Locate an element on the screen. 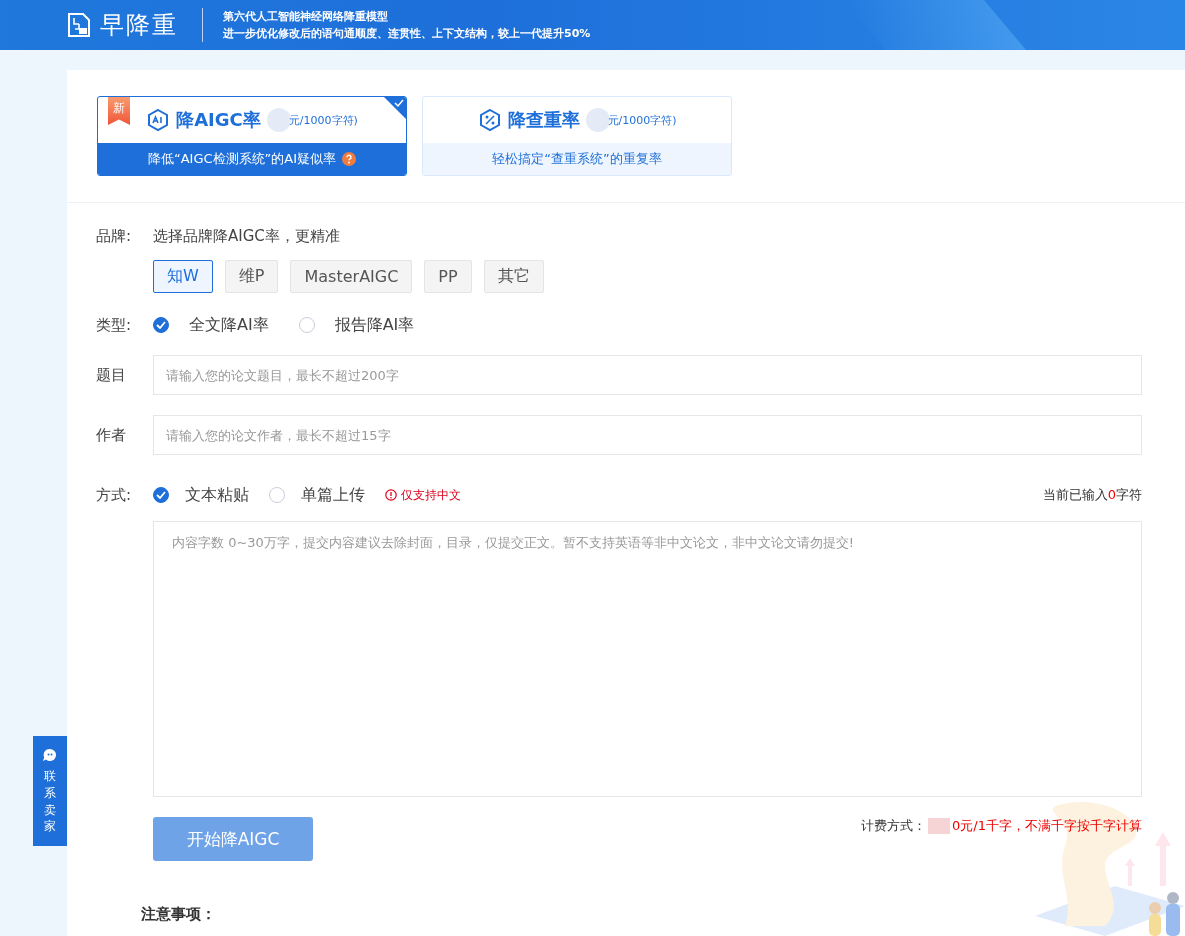 The width and height of the screenshot is (1185, 936). field-label: 作者 is located at coordinates (111, 435).